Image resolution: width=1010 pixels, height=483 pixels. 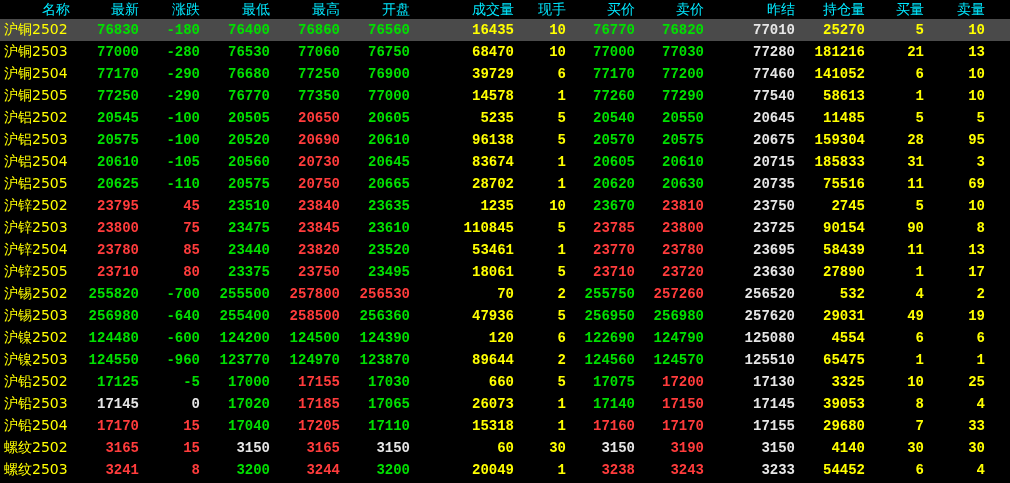 I want to click on table-cell-text: 120, so click(x=500, y=338).